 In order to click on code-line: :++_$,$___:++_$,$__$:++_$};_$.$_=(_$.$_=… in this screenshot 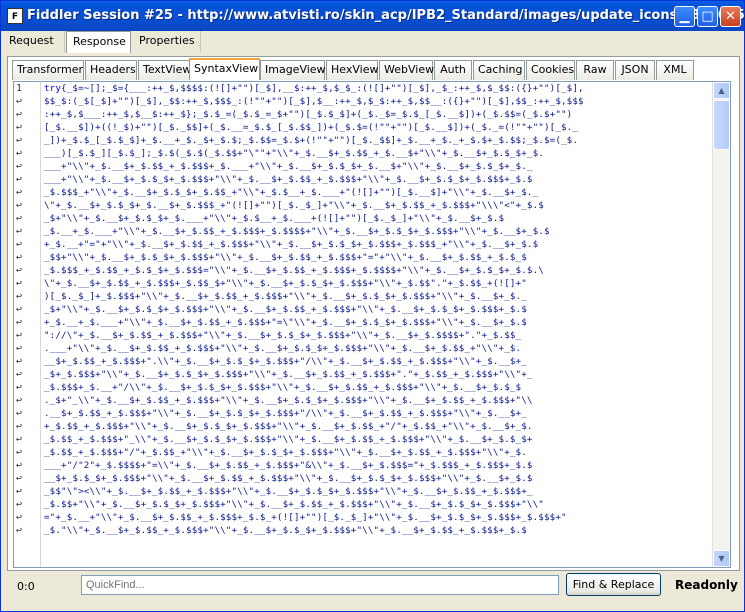, I will do `click(308, 114)`.